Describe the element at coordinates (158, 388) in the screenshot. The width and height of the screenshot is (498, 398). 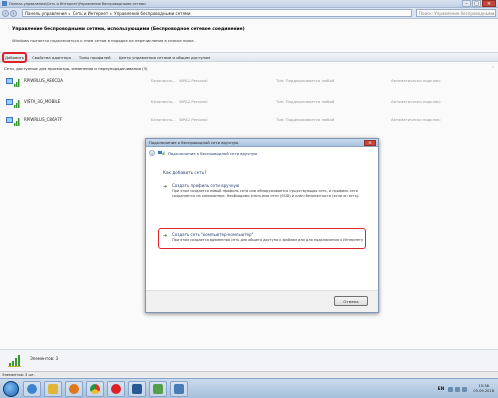
I see `taskbar-control-panel-icon` at that location.